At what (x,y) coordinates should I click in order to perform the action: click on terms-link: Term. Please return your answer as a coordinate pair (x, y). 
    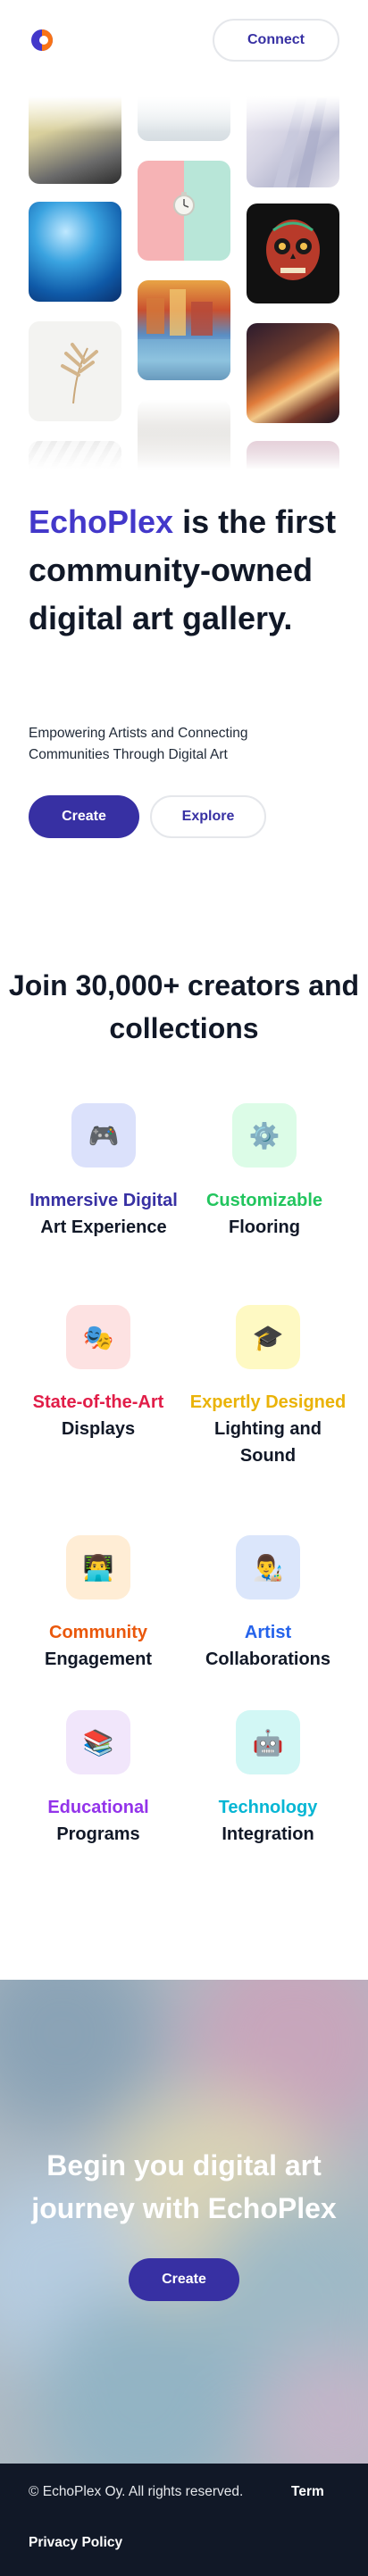
    Looking at the image, I should click on (308, 2492).